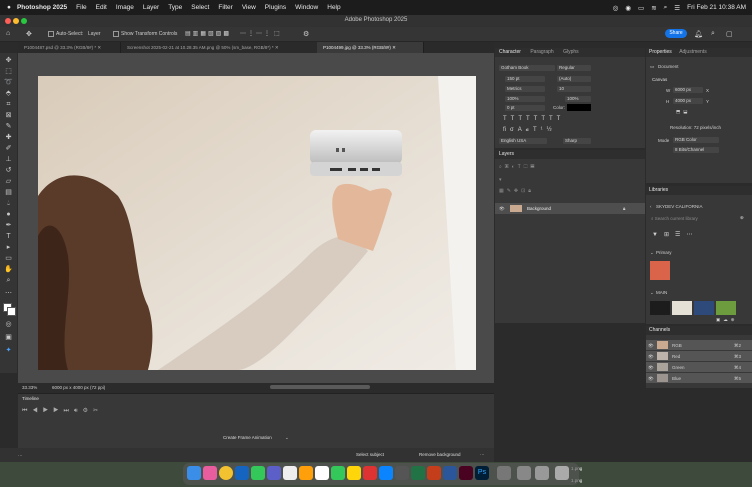 The height and width of the screenshot is (487, 752). What do you see at coordinates (571, 52) in the screenshot?
I see `tab-glyphs: Glyphs` at bounding box center [571, 52].